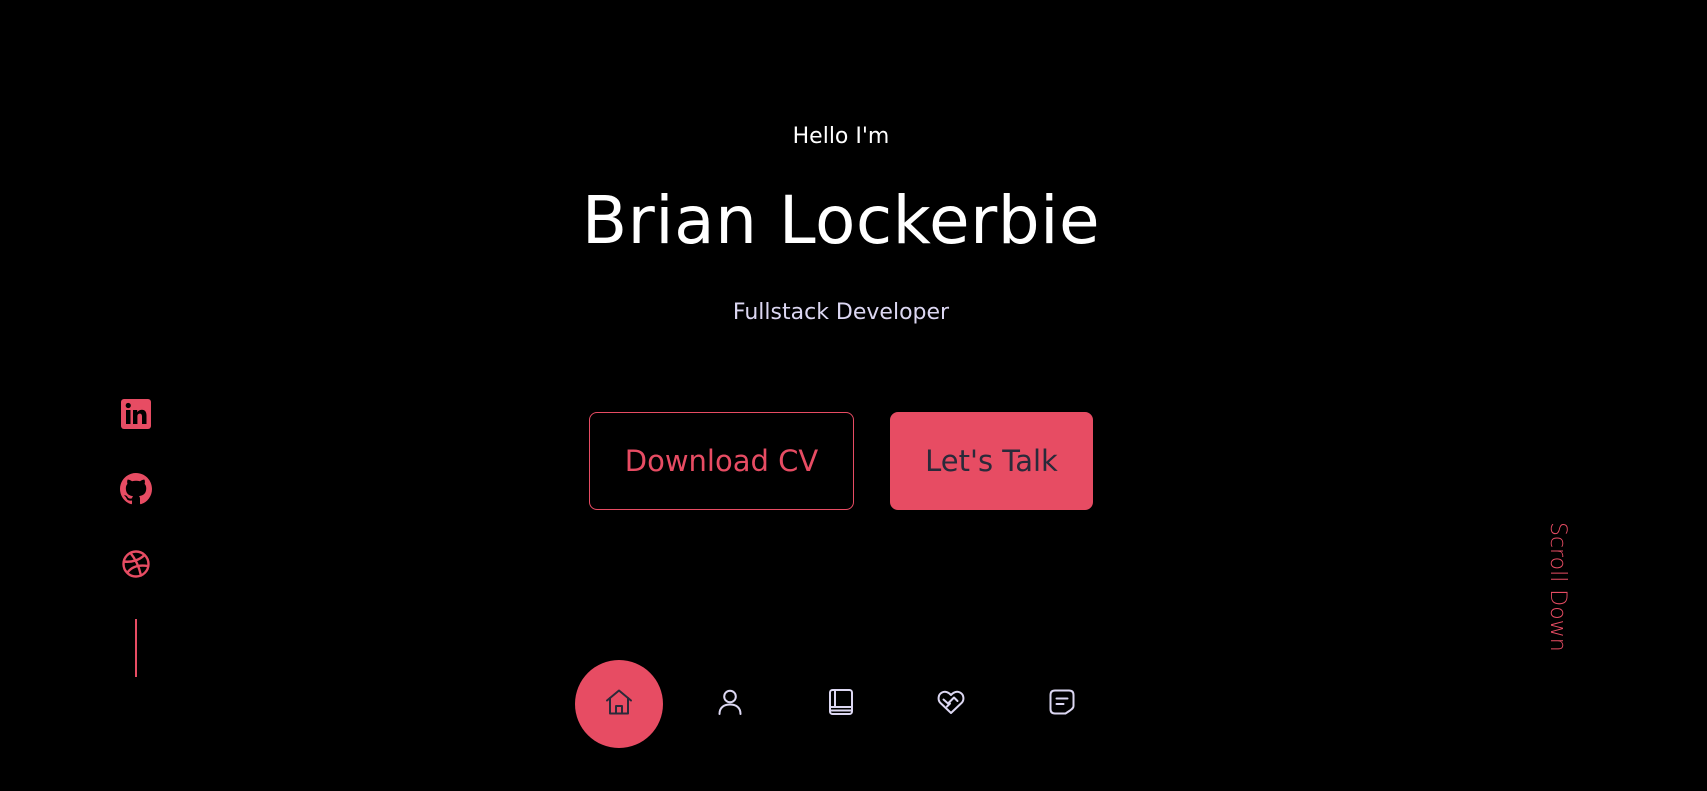 This screenshot has height=791, width=1707. I want to click on social-divider-line, so click(136, 648).